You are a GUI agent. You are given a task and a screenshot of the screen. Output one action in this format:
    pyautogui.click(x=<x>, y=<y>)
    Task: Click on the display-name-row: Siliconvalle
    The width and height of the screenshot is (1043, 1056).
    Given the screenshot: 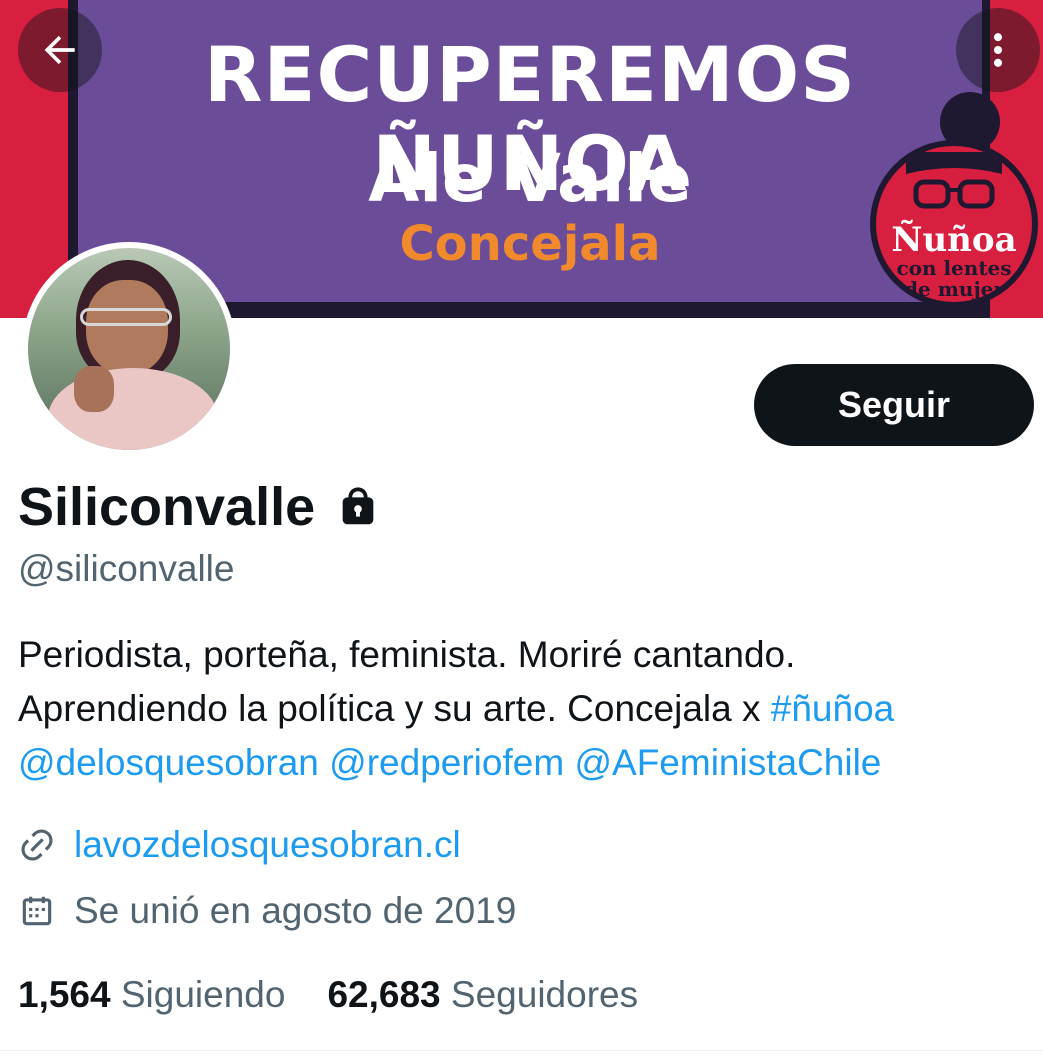 What is the action you would take?
    pyautogui.click(x=199, y=507)
    